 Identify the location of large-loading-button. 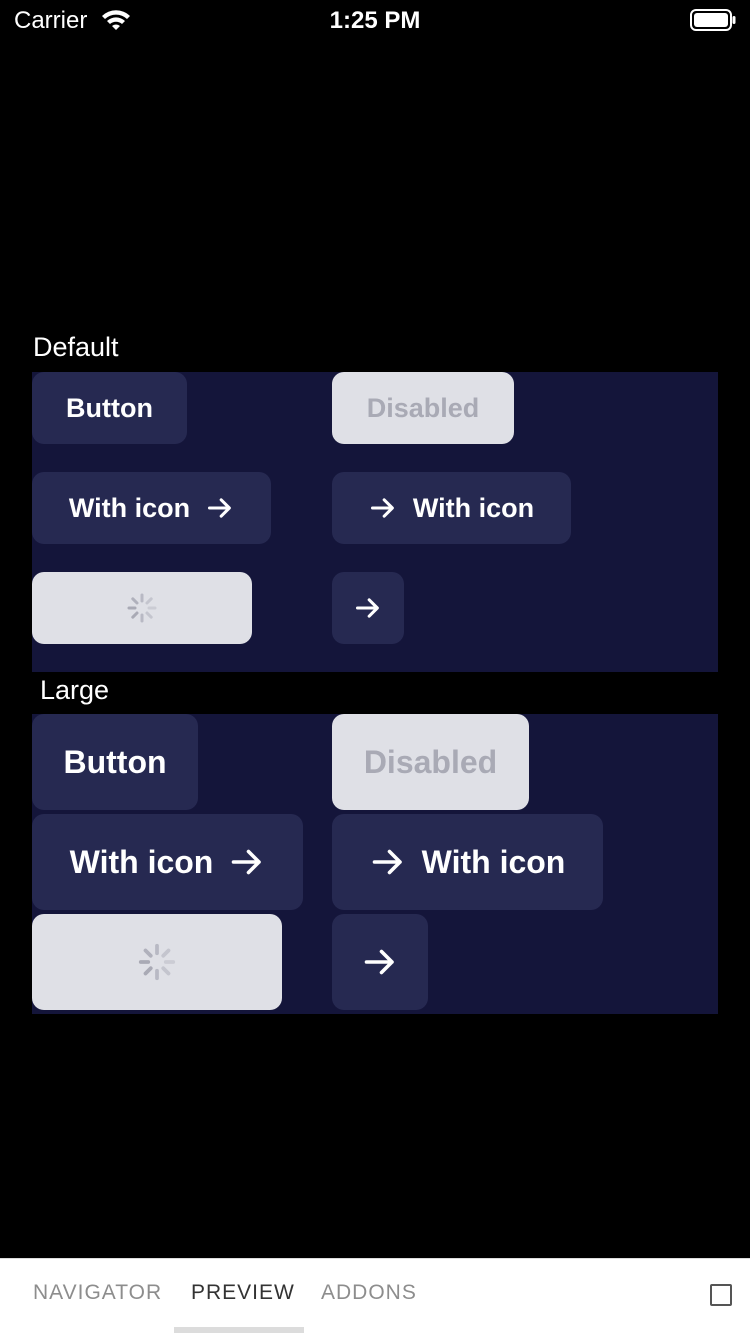
(157, 962).